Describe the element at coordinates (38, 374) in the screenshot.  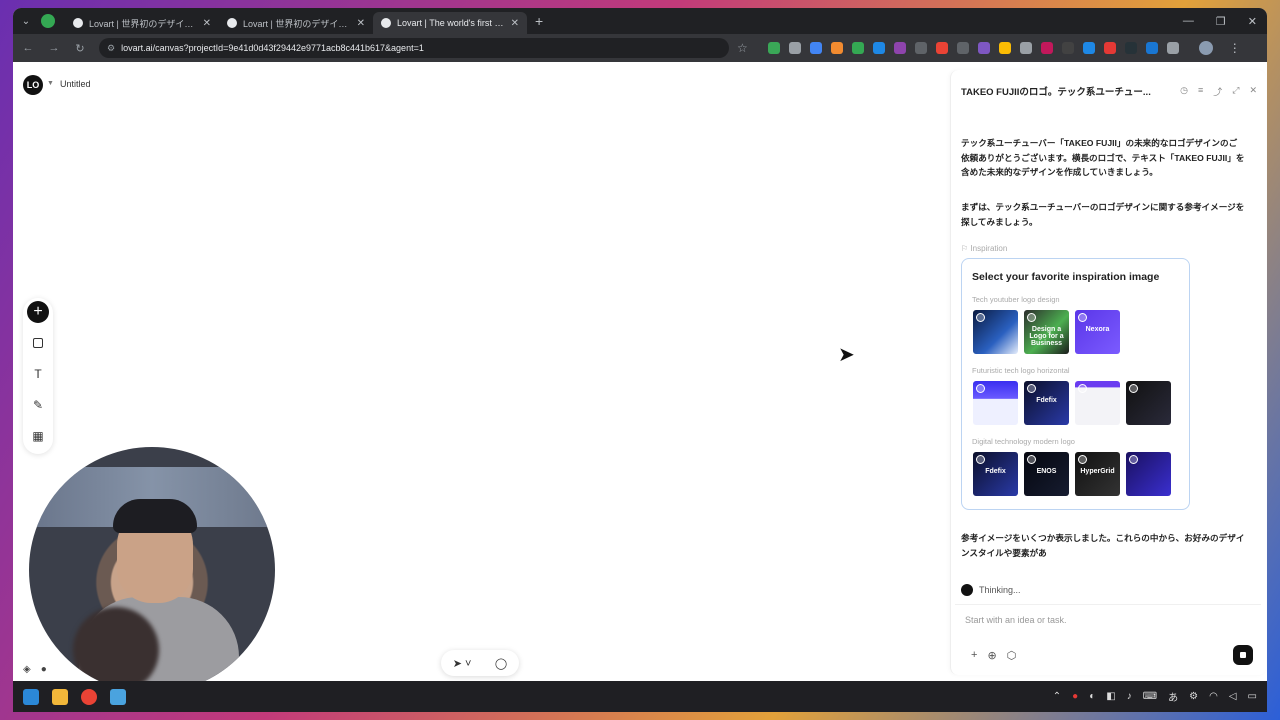
I see `text-tool-button: T` at that location.